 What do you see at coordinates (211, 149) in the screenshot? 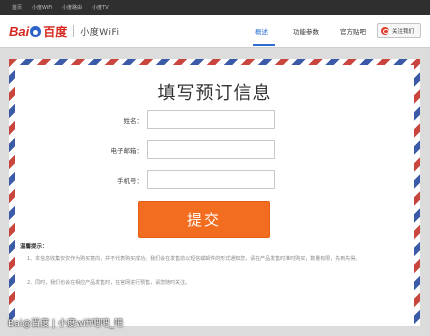
I see `email-input` at bounding box center [211, 149].